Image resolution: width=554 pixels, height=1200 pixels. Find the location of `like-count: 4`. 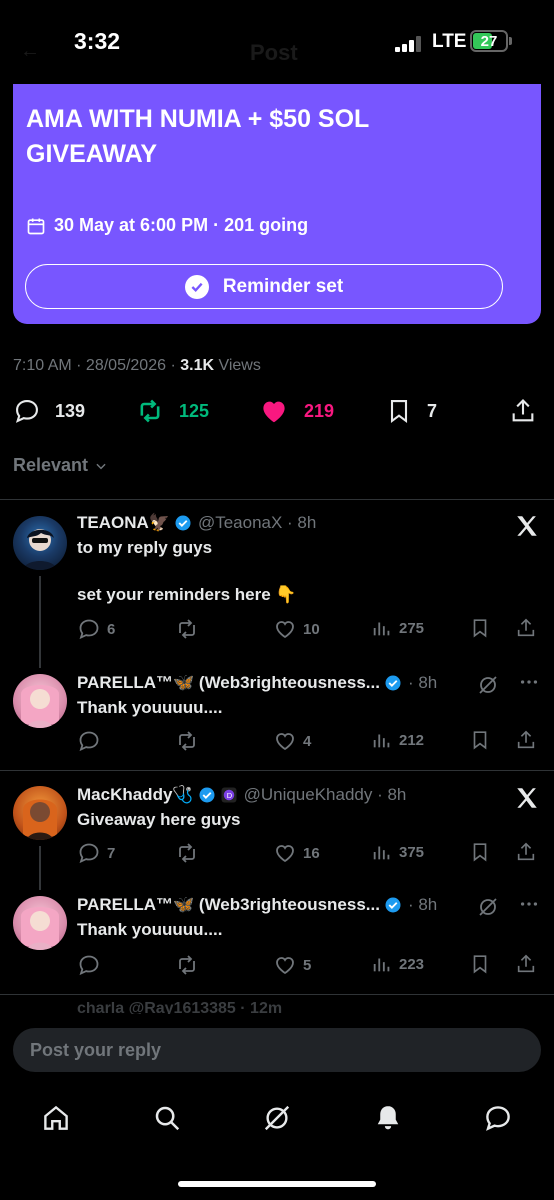

like-count: 4 is located at coordinates (307, 741).